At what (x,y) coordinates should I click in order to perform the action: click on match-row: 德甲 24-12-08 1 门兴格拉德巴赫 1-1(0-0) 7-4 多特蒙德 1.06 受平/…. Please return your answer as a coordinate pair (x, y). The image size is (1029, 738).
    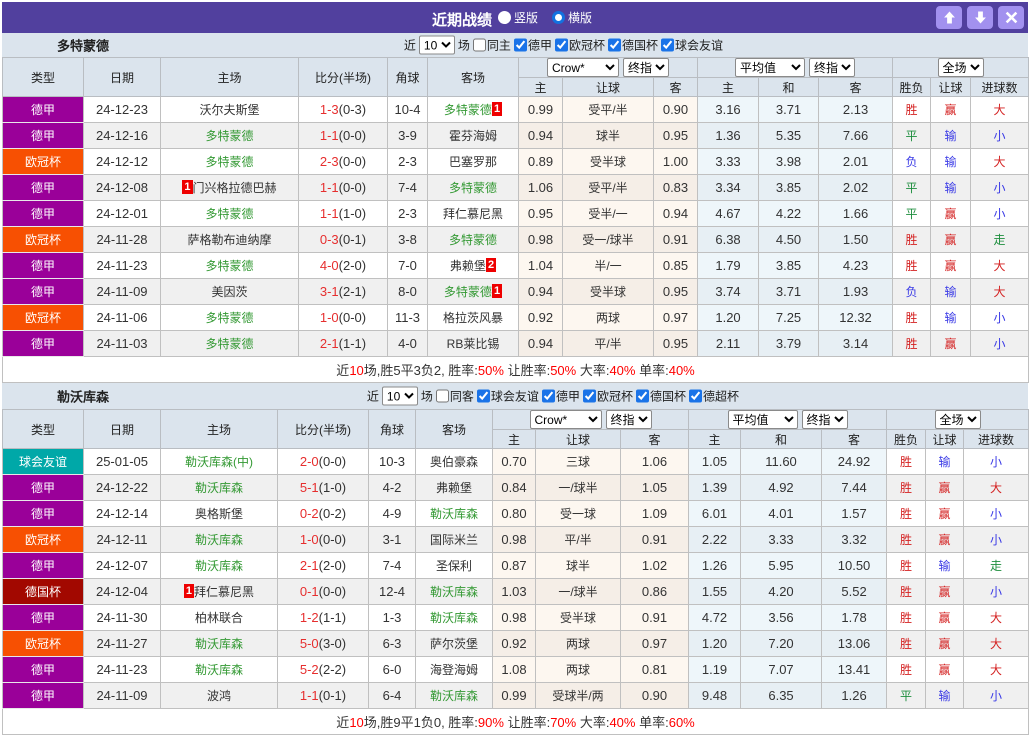
    Looking at the image, I should click on (515, 187).